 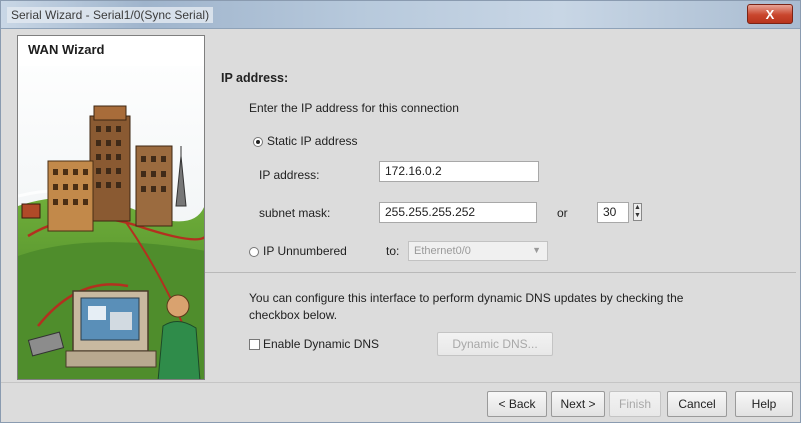 I want to click on or-label: or, so click(x=562, y=213).